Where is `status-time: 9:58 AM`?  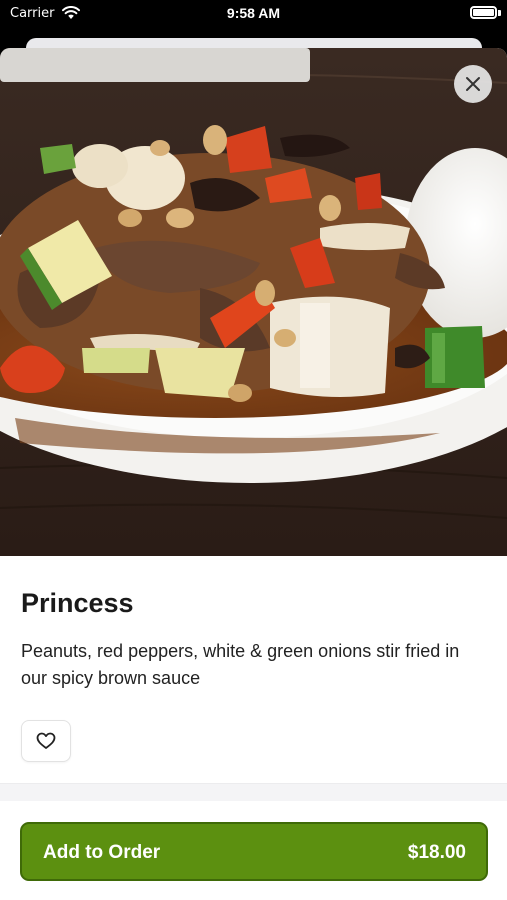 status-time: 9:58 AM is located at coordinates (253, 13).